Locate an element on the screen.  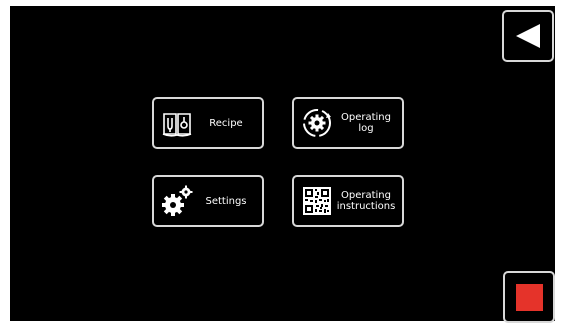
recipe-book-icon is located at coordinates (177, 123).